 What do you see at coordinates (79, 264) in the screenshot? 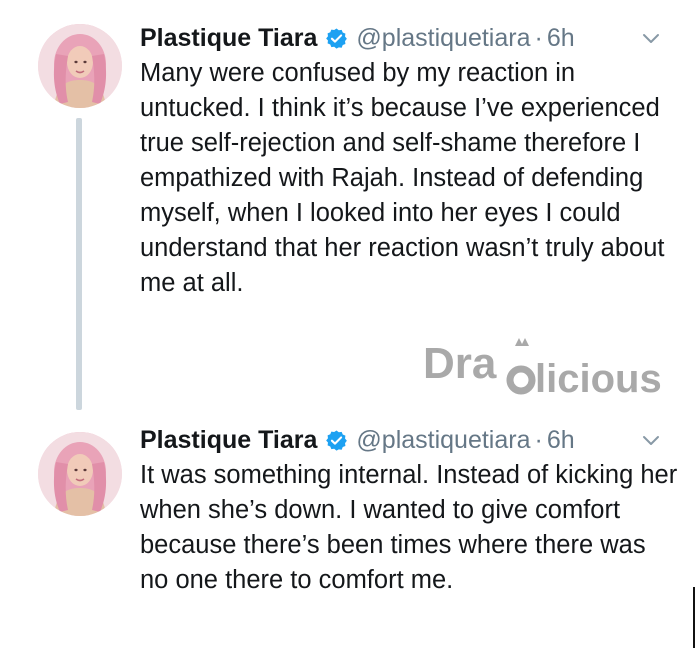
I see `thread-connector-line` at bounding box center [79, 264].